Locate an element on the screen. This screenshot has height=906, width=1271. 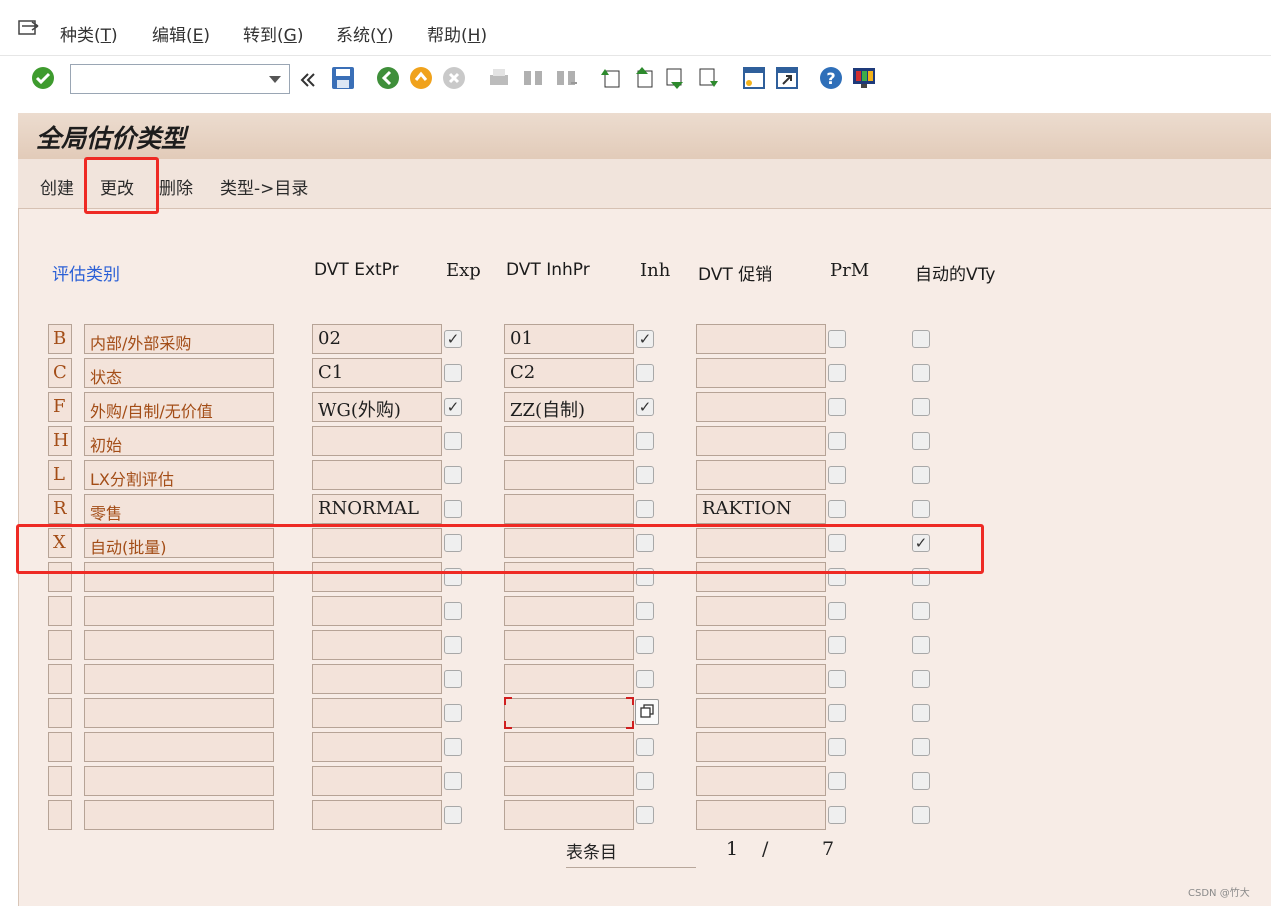
customize-layout-icon is located at coordinates (864, 78).